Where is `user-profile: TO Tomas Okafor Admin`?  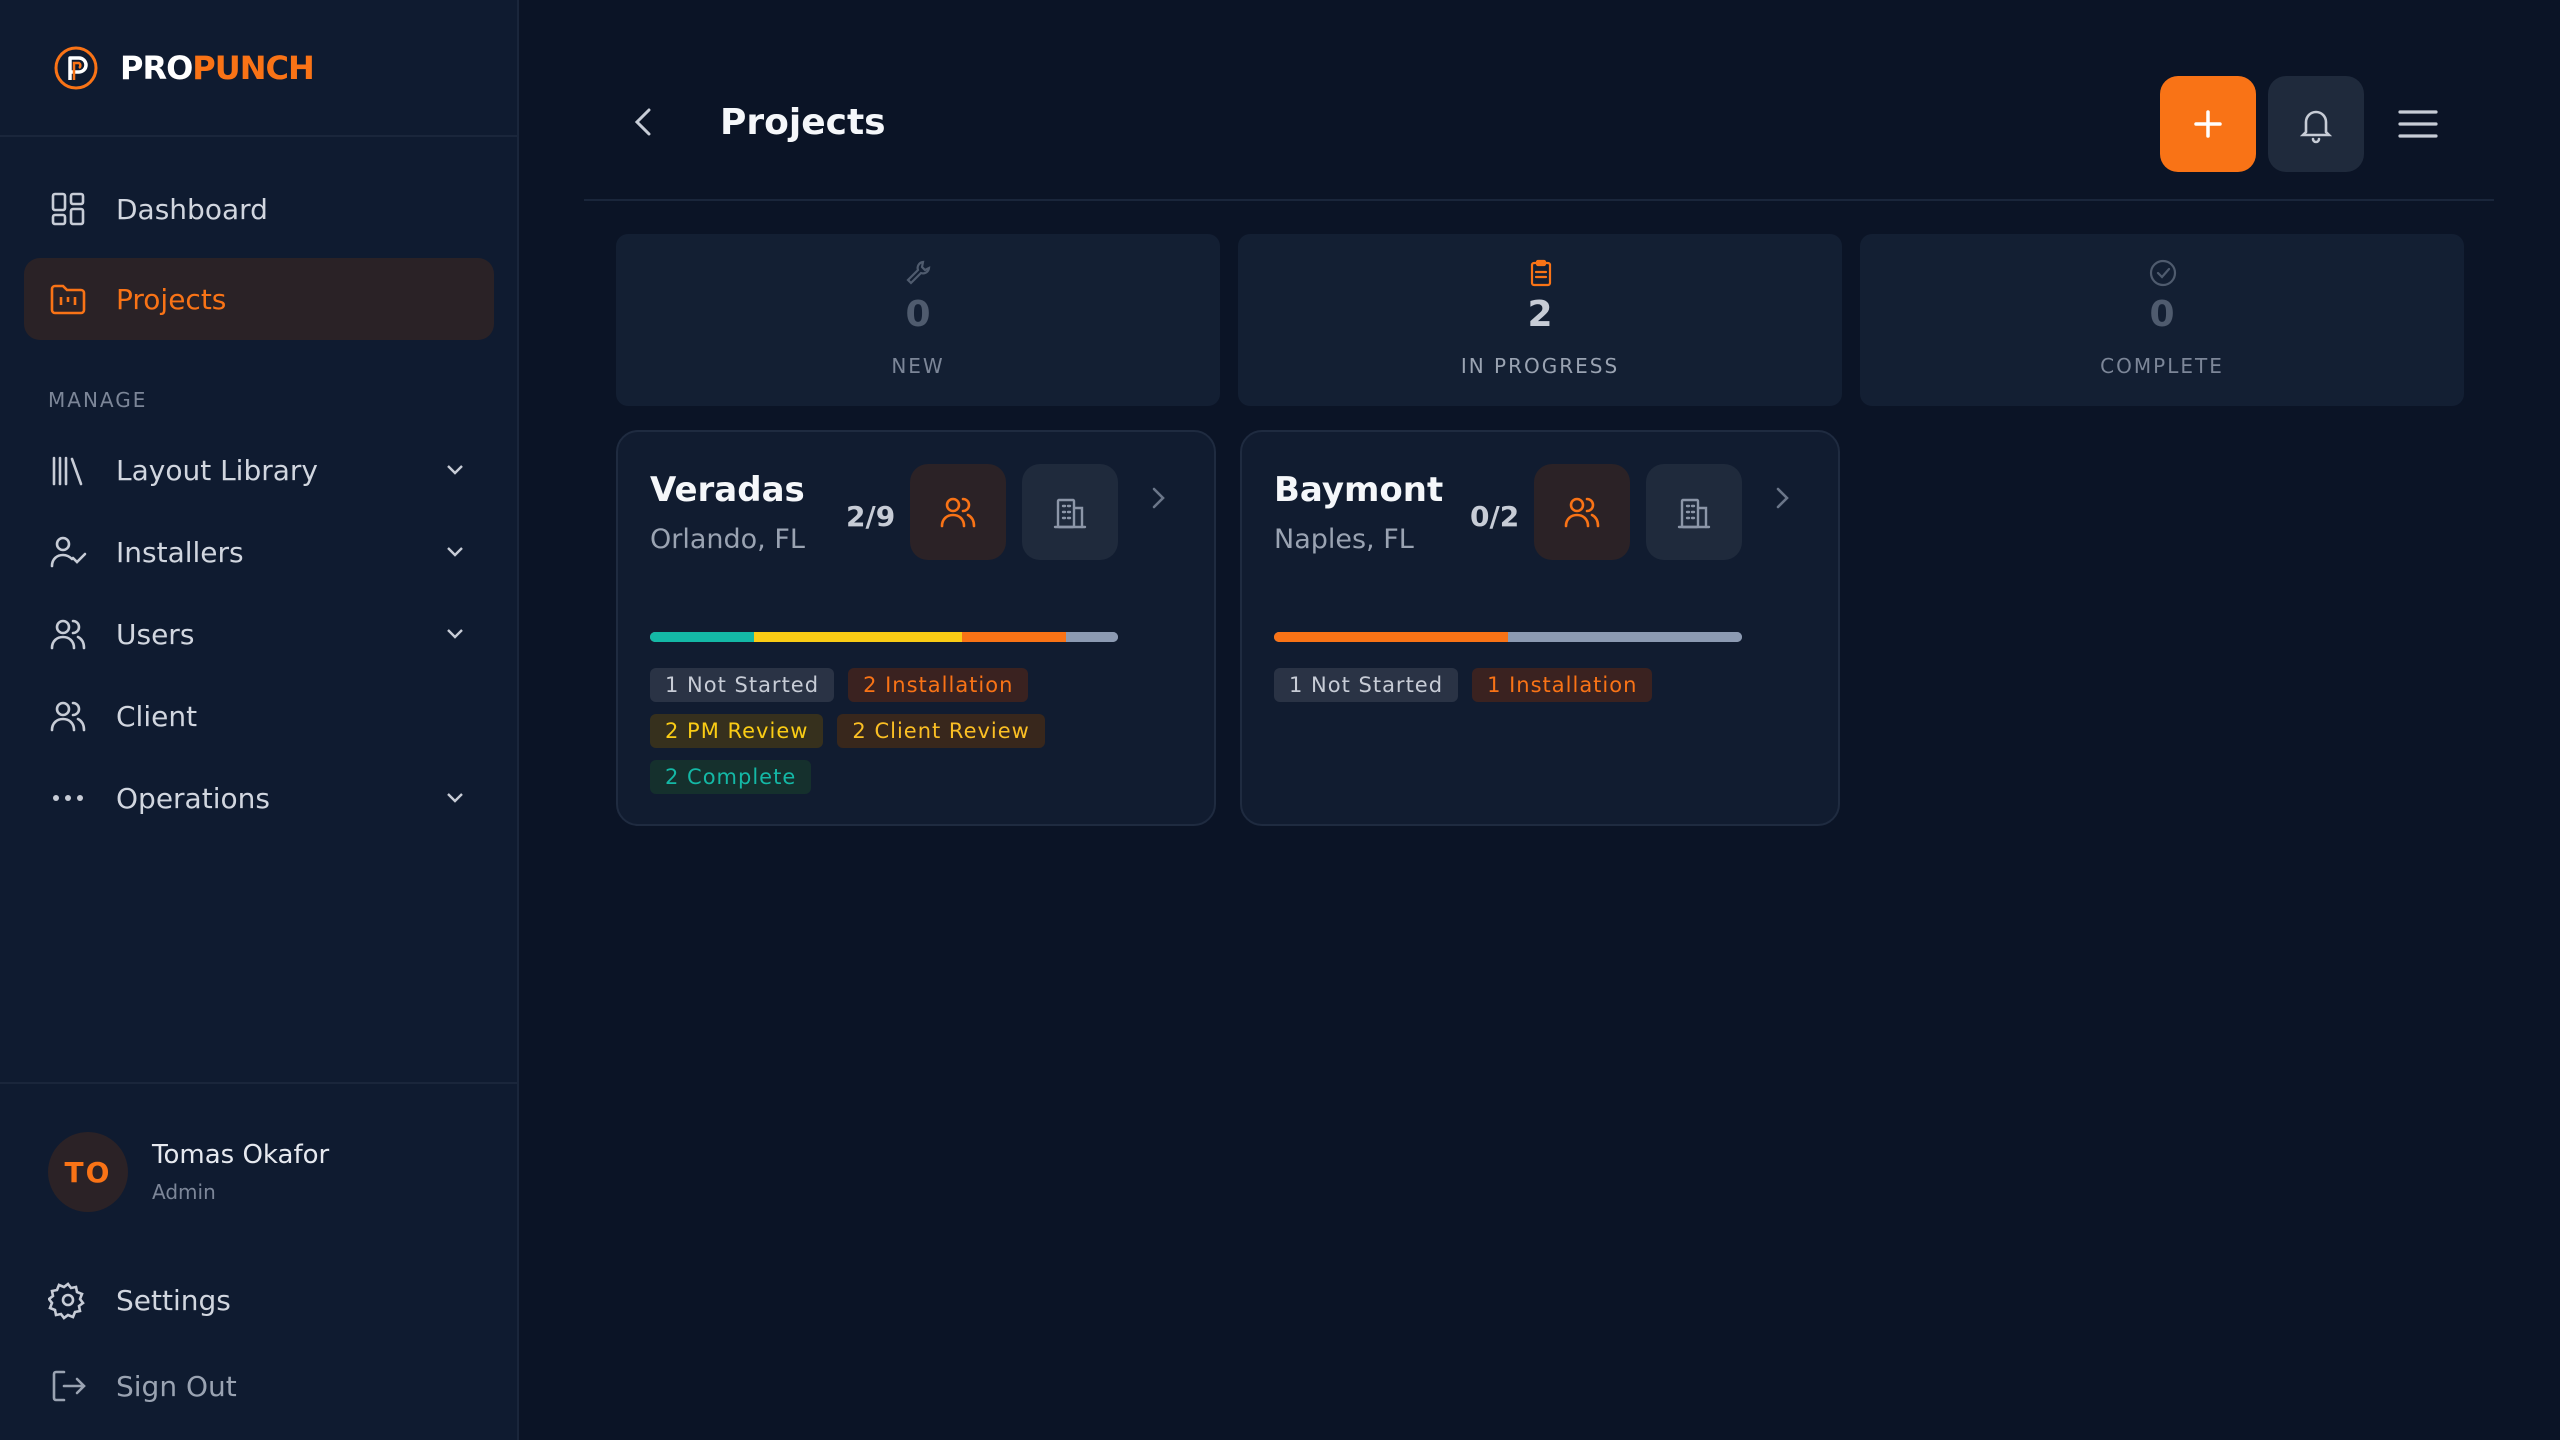
user-profile: TO Tomas Okafor Admin is located at coordinates (188, 1172).